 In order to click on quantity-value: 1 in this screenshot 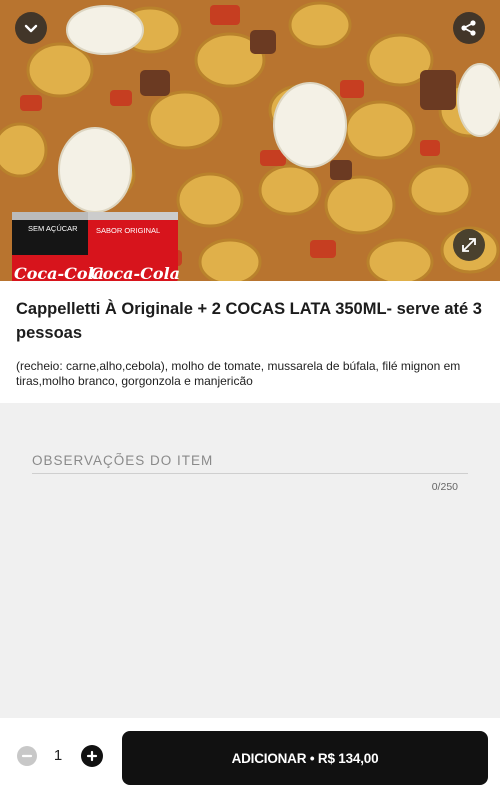, I will do `click(58, 755)`.